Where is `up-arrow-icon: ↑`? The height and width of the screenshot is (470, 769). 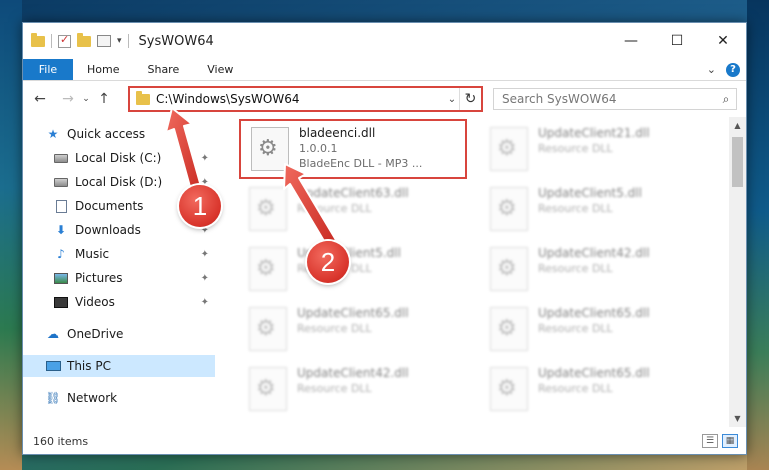
up-arrow-icon: ↑ is located at coordinates (104, 99).